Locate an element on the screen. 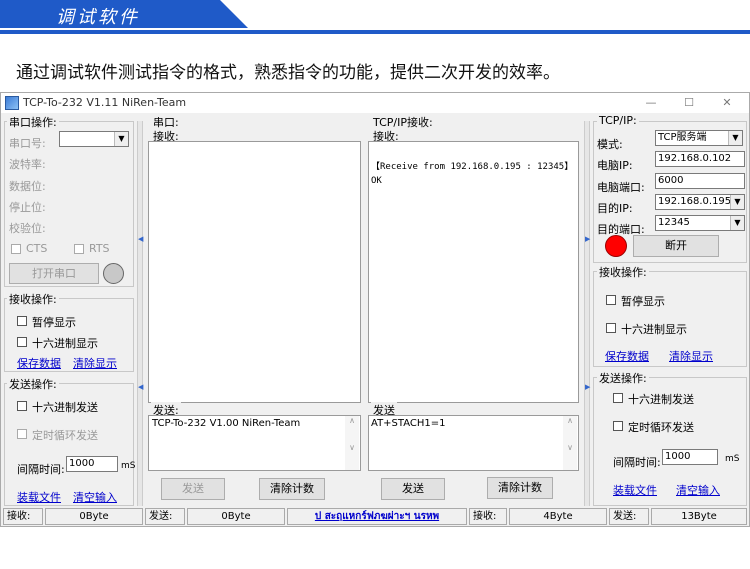  status-send1-label: 发送: is located at coordinates (165, 516).